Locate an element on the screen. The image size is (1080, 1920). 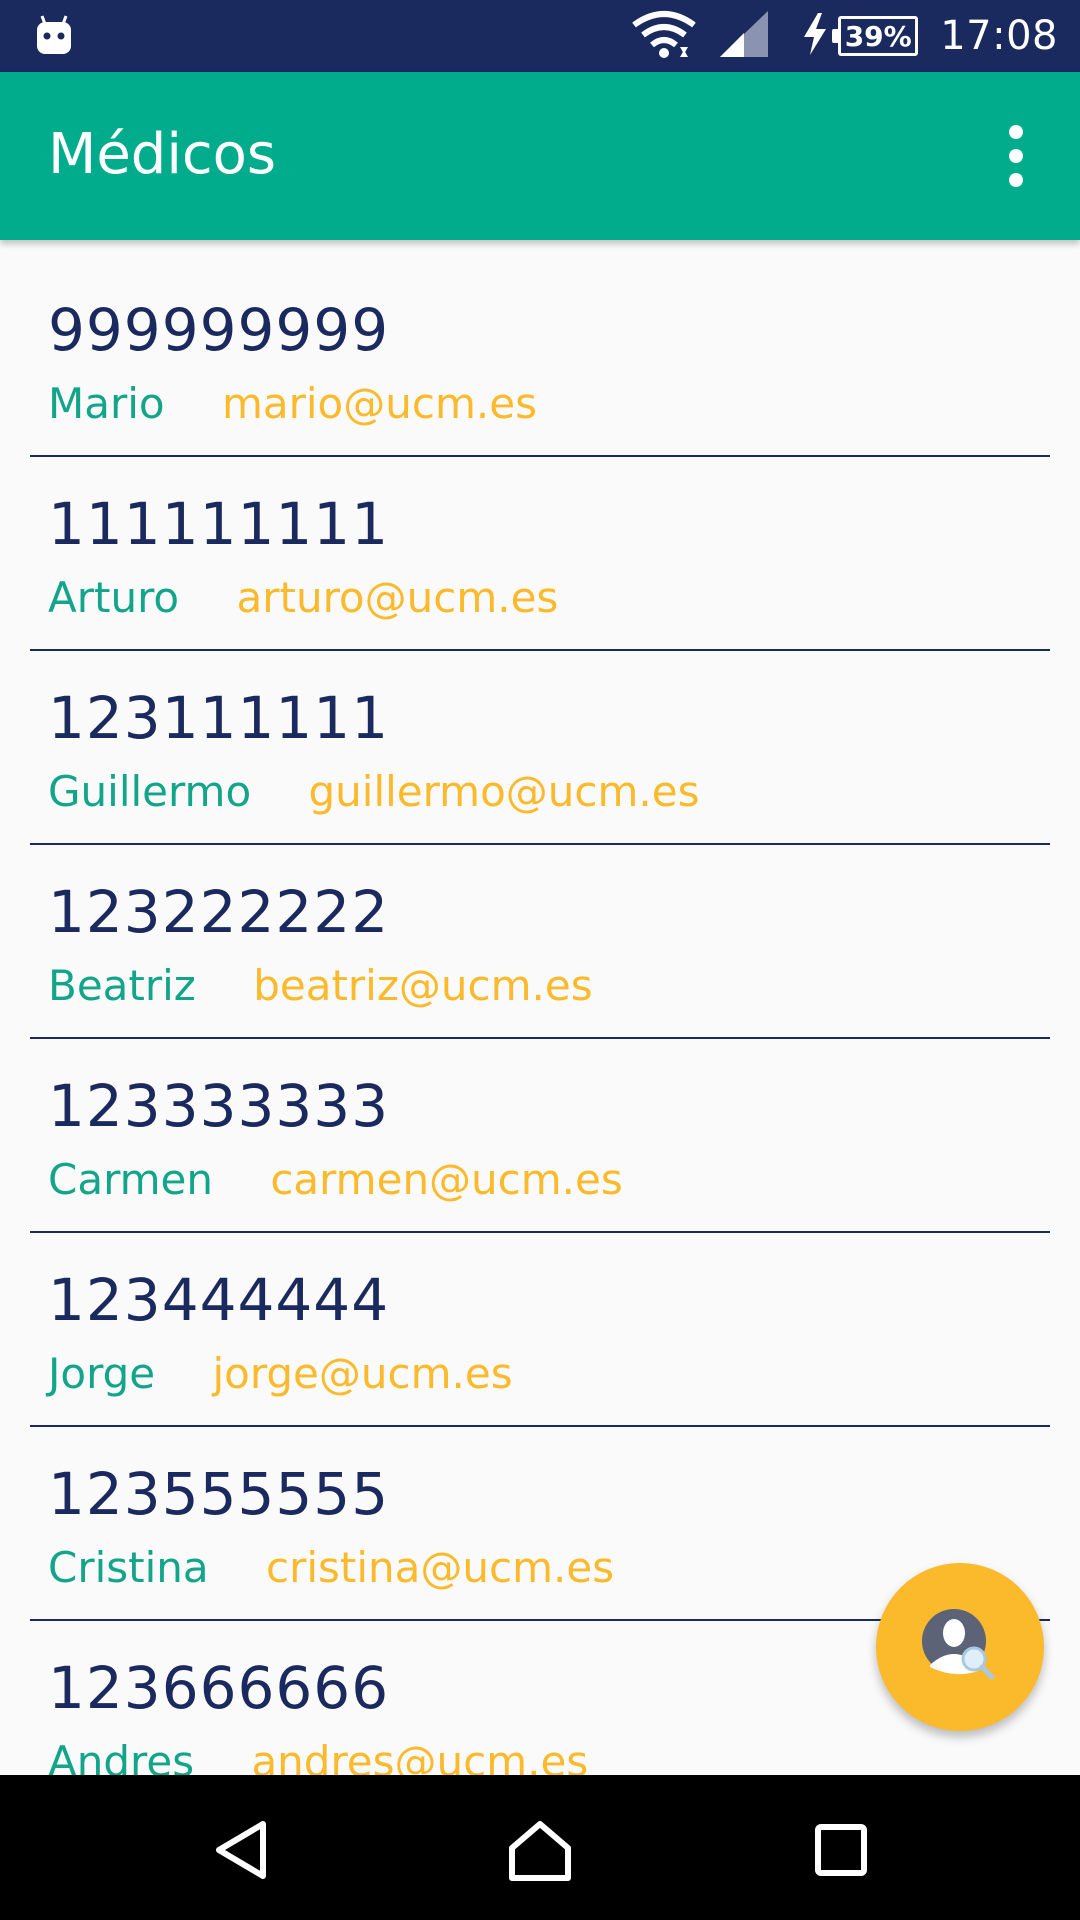
more-vert-icon is located at coordinates (1016, 132).